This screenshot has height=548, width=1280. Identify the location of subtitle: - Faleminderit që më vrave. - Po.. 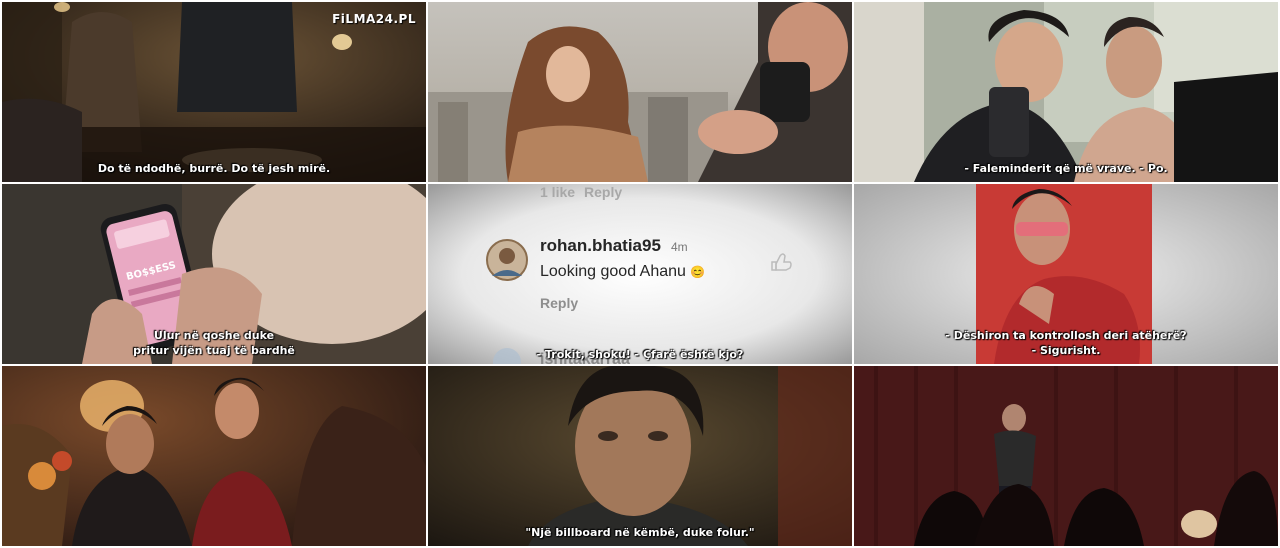
(1066, 168).